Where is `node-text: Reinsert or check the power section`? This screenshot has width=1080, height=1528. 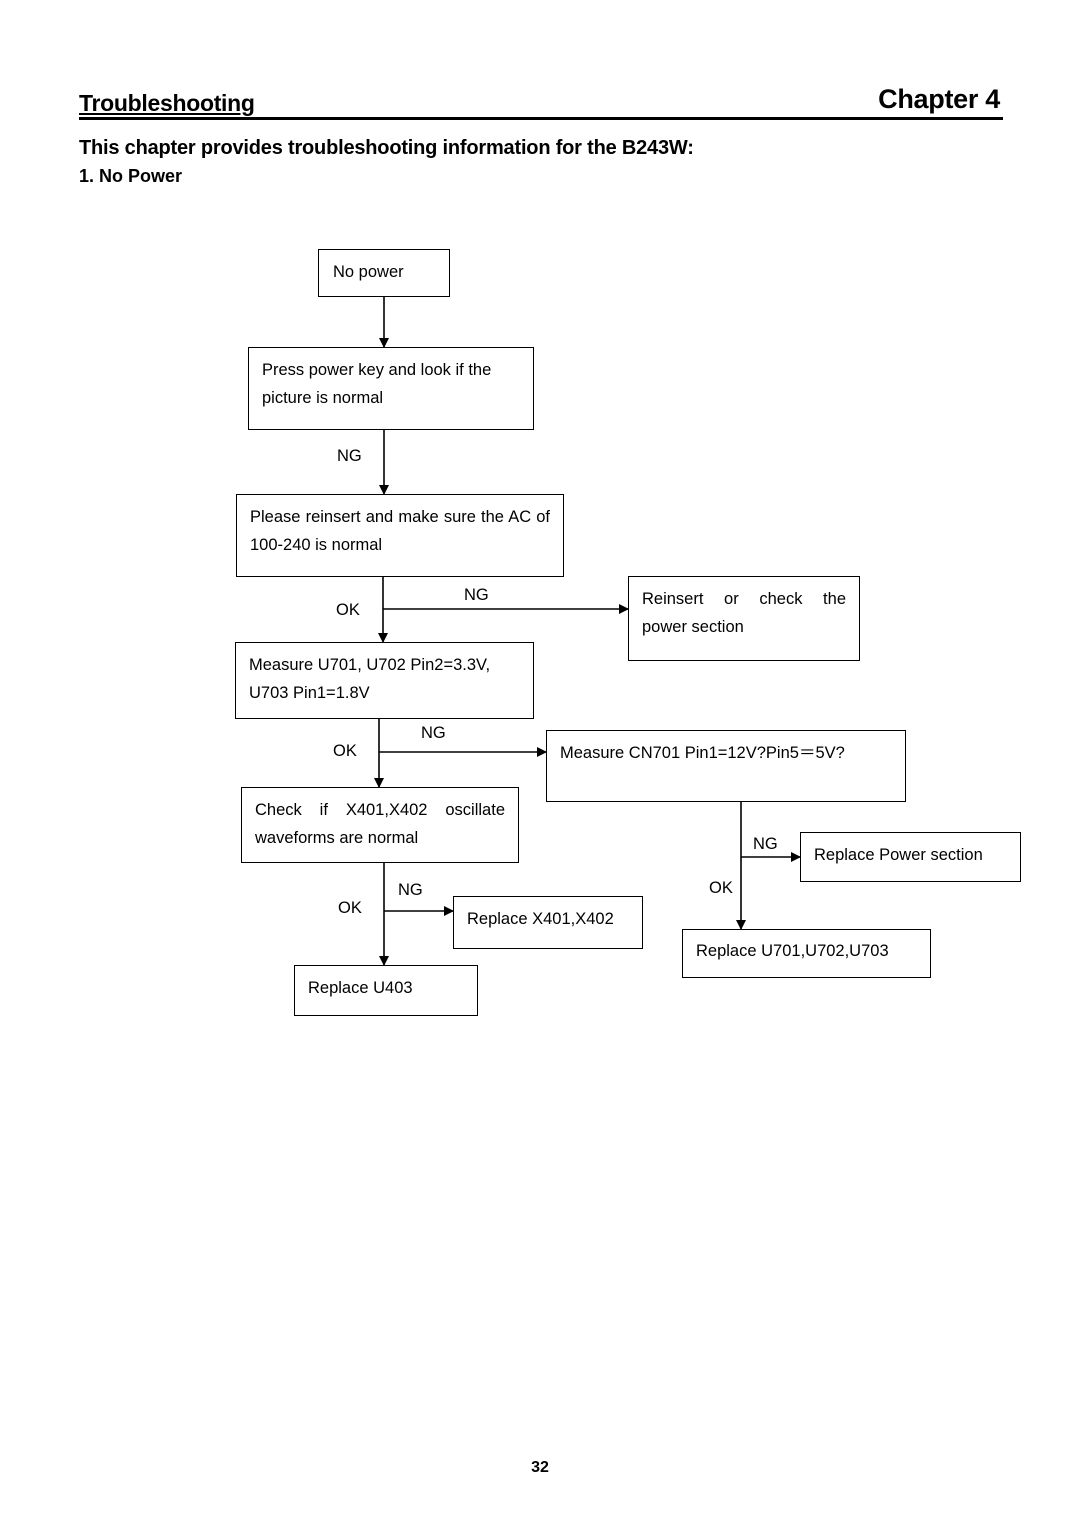
node-text: Reinsert or check the power section is located at coordinates (744, 613).